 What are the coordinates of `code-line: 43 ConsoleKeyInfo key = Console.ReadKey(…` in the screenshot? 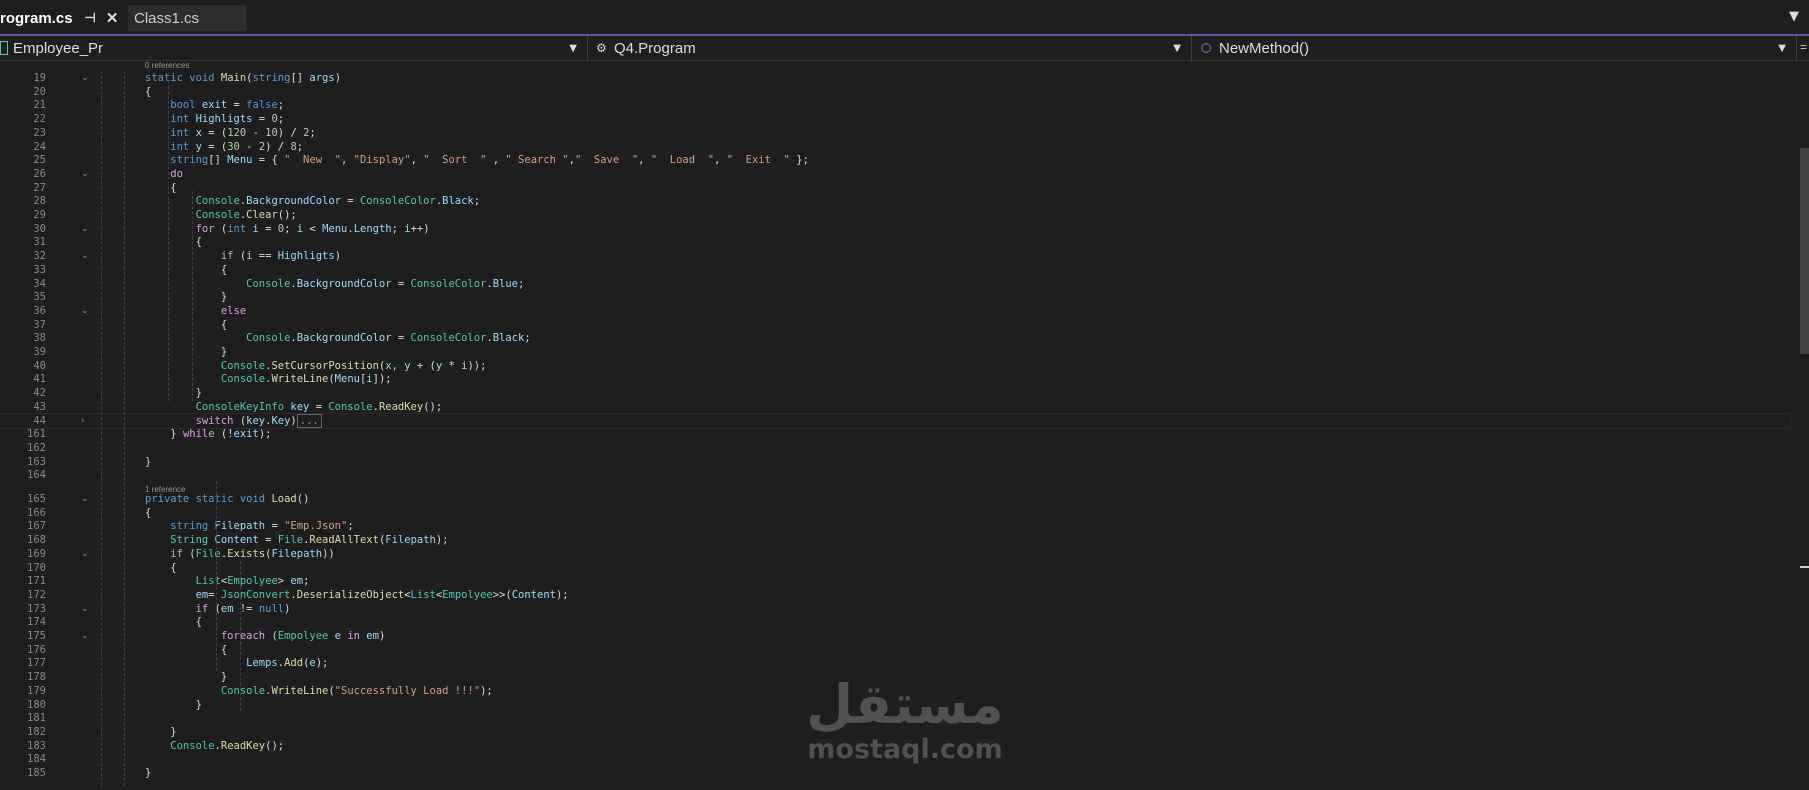 It's located at (895, 407).